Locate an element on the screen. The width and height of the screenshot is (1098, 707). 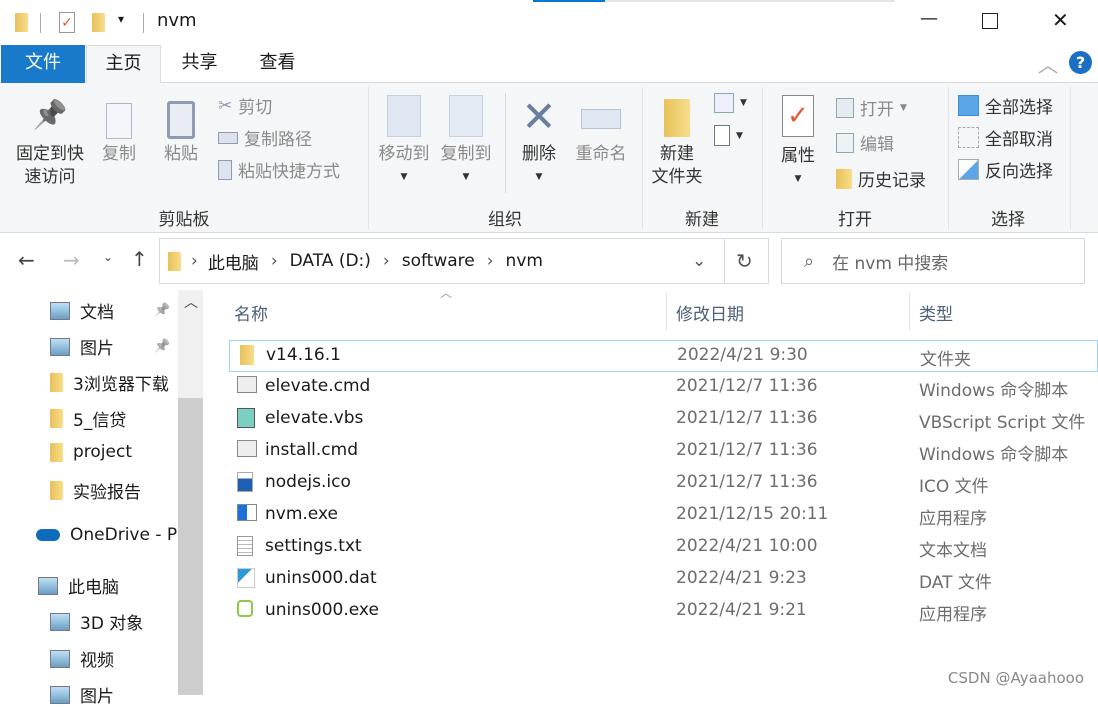
3d-objects-icon is located at coordinates (60, 621).